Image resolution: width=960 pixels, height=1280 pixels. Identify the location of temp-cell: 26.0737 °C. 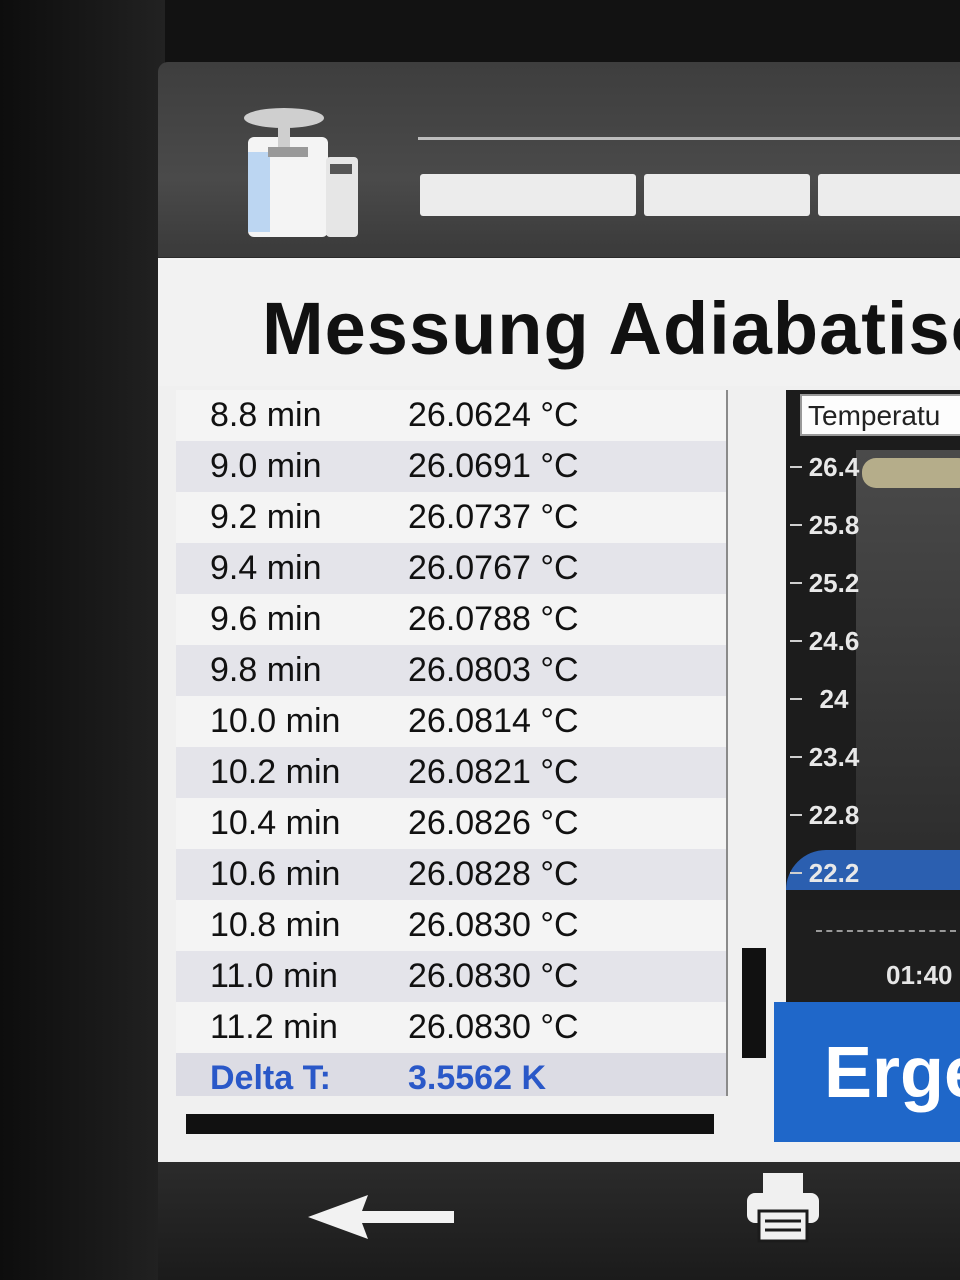
(493, 517).